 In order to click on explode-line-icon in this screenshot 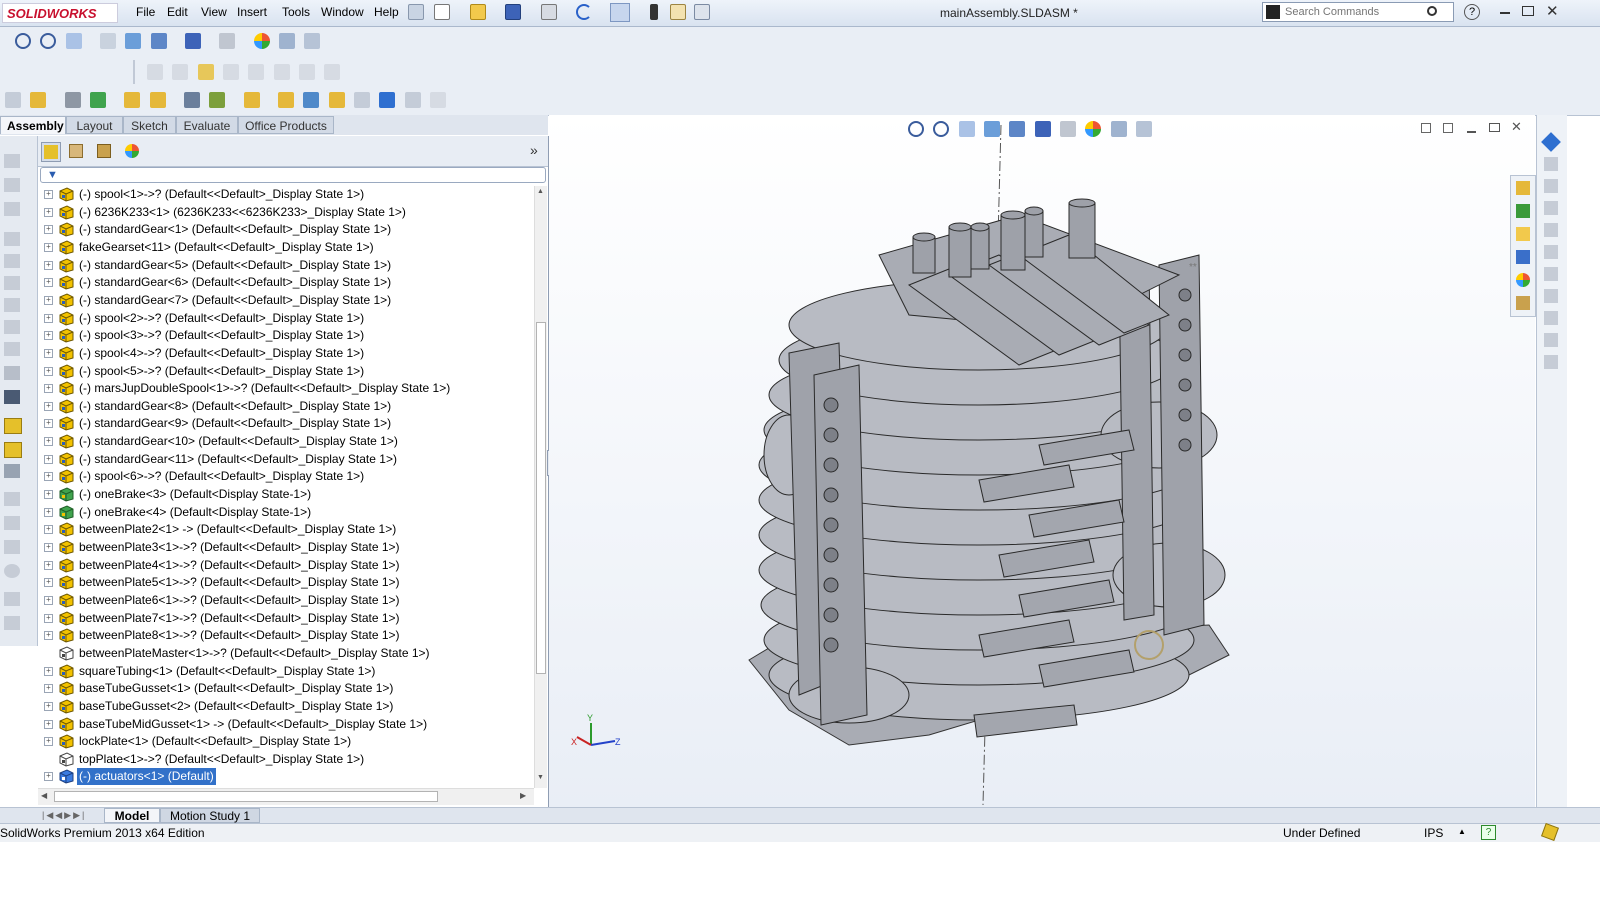, I will do `click(362, 100)`.